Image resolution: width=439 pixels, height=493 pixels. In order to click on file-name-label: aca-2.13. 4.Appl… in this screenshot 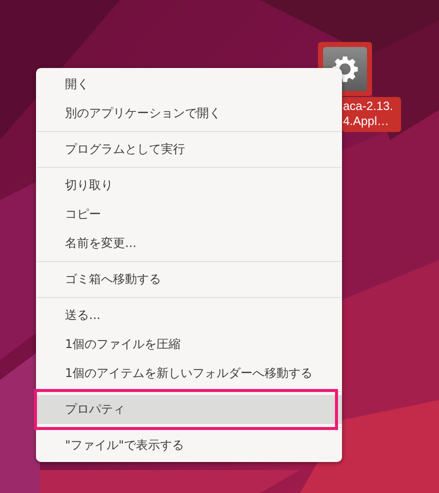, I will do `click(371, 114)`.